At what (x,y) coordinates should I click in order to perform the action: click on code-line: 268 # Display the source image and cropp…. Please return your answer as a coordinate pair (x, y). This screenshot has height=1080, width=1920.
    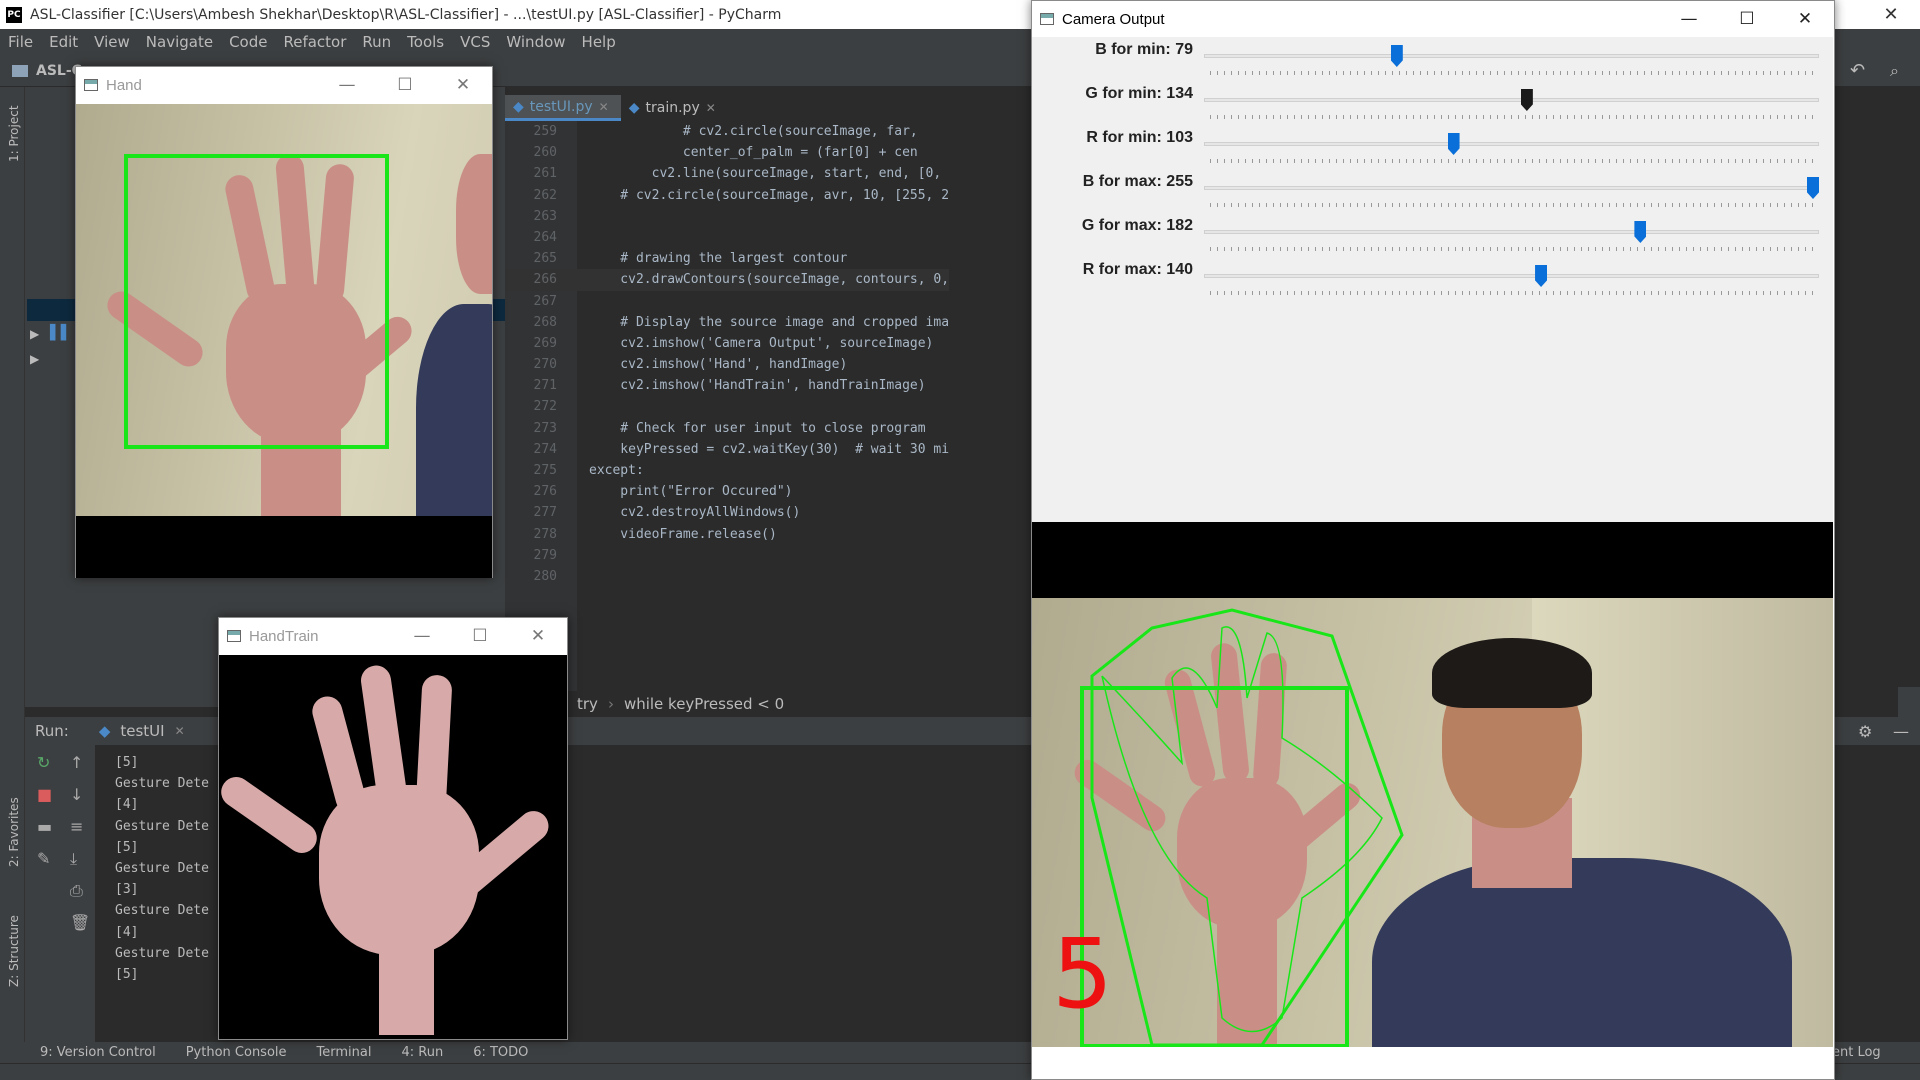
    Looking at the image, I should click on (727, 322).